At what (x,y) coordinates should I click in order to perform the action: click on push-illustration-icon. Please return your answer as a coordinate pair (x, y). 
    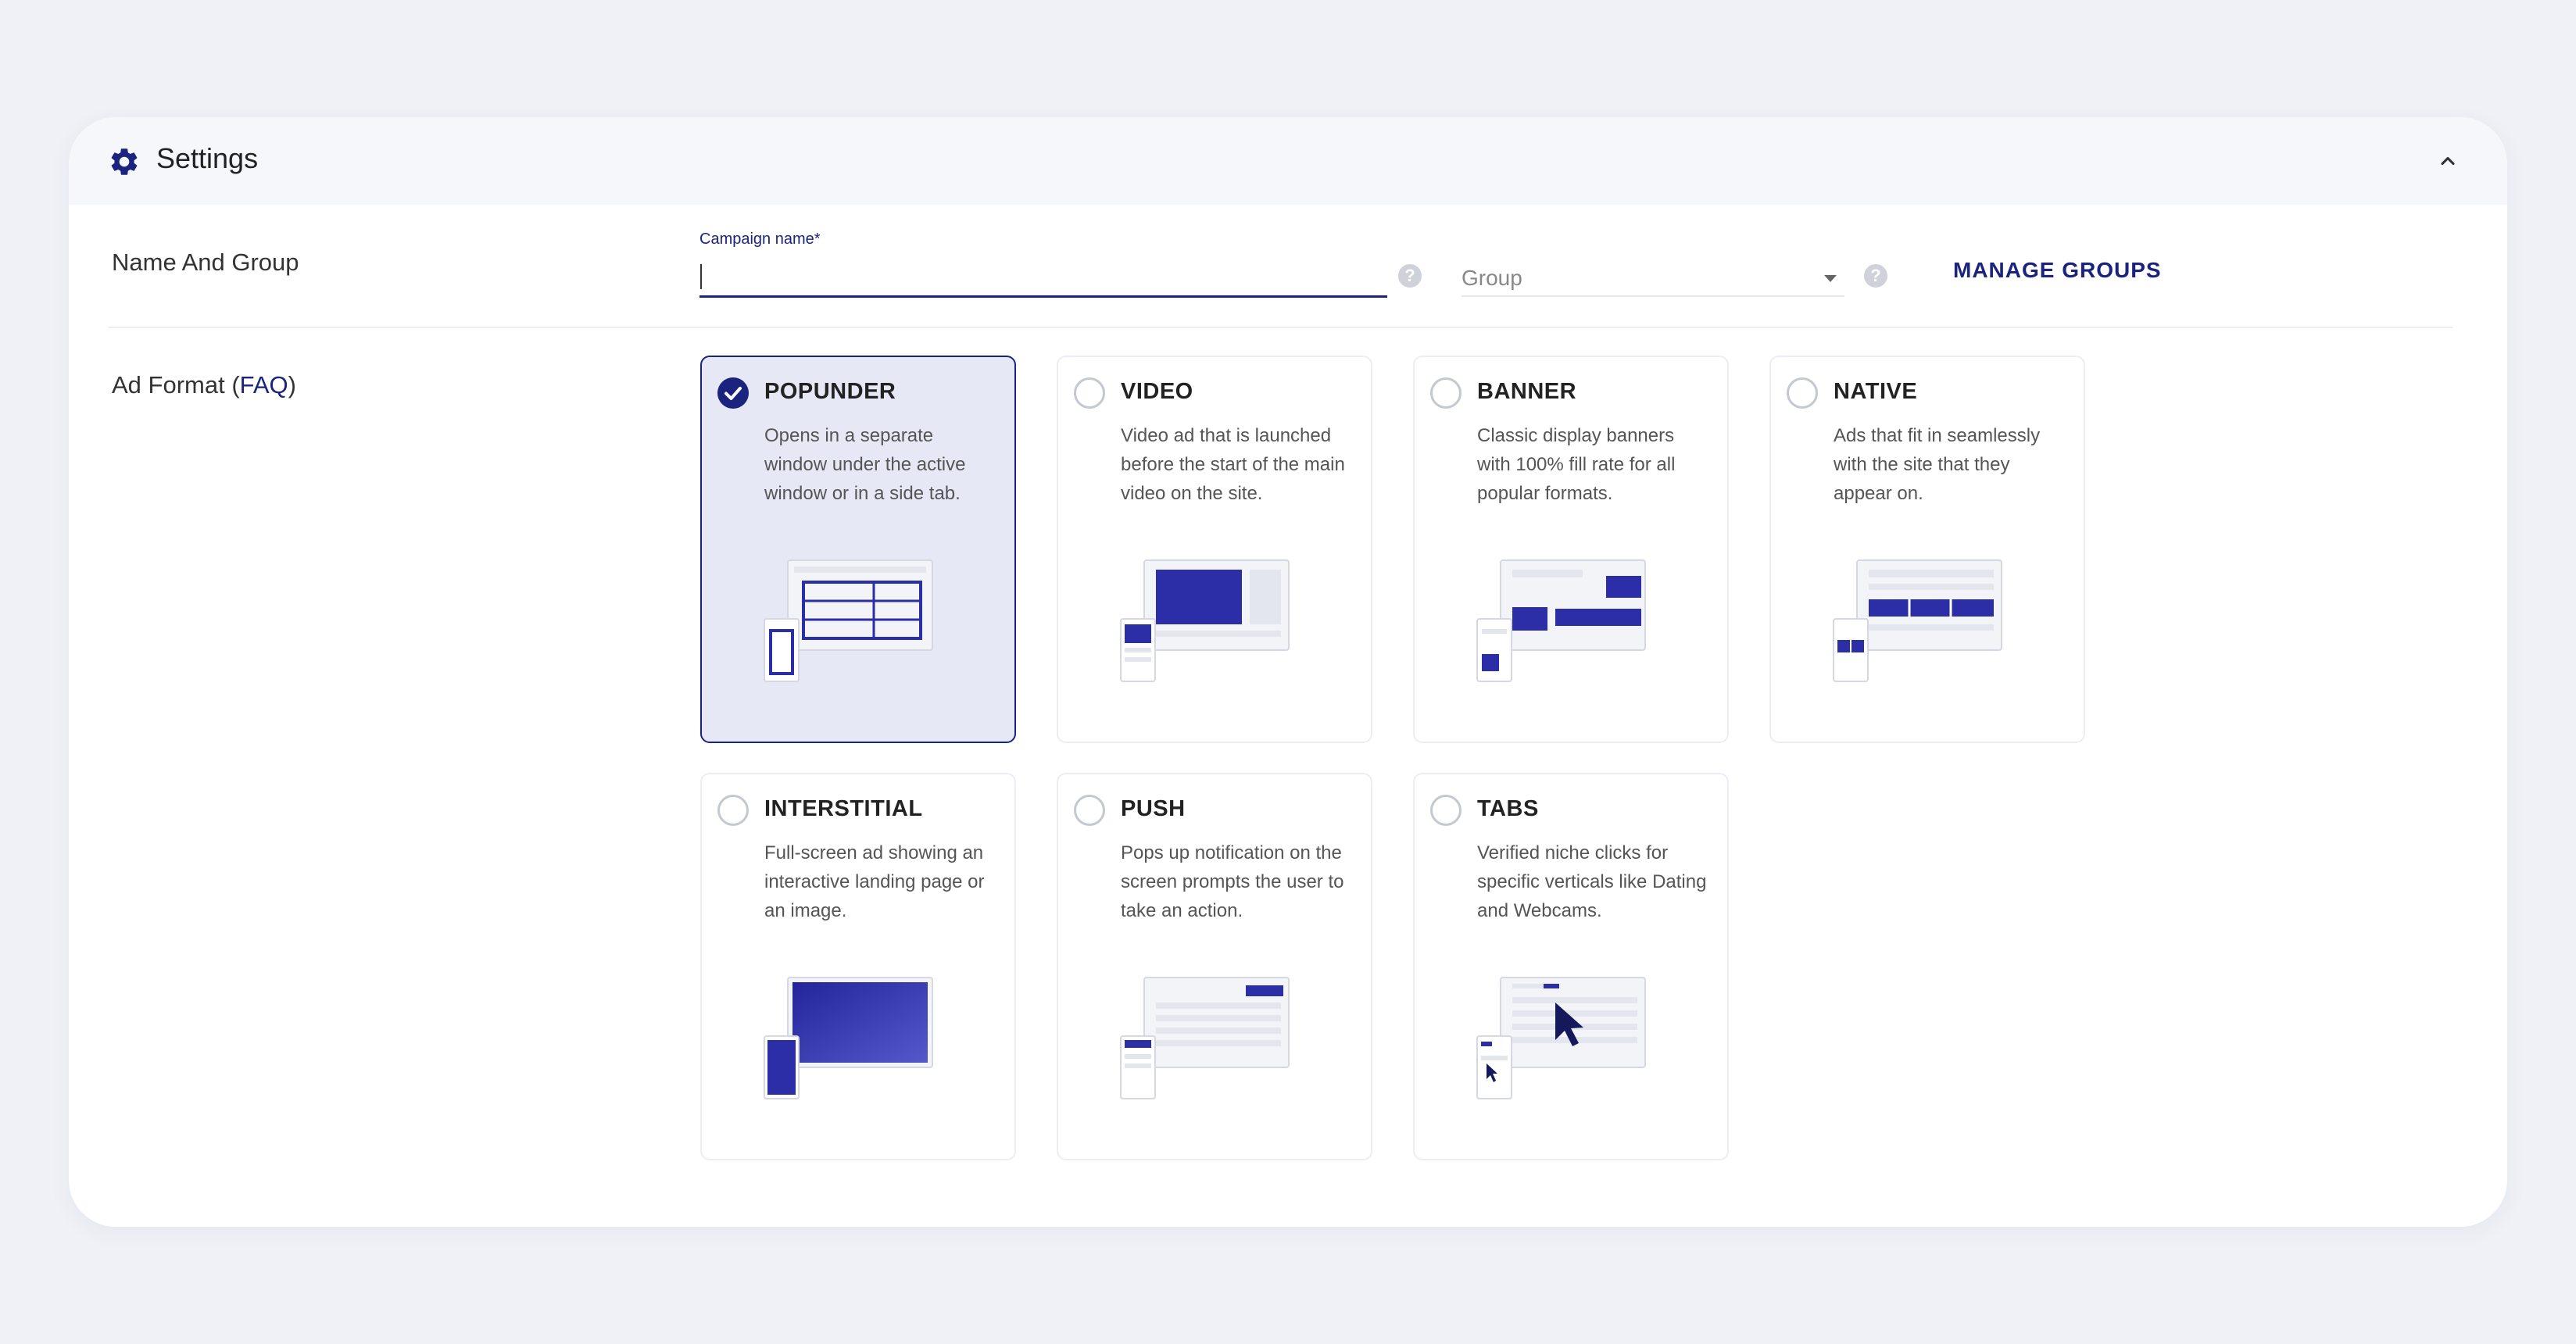
    Looking at the image, I should click on (1205, 1038).